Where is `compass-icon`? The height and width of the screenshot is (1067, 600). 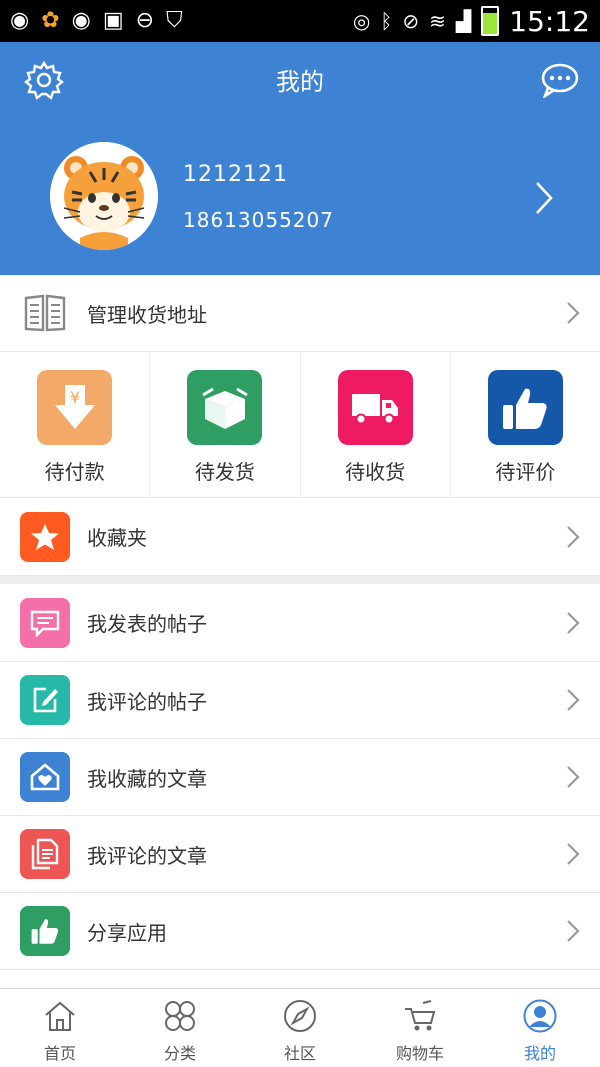 compass-icon is located at coordinates (300, 1016).